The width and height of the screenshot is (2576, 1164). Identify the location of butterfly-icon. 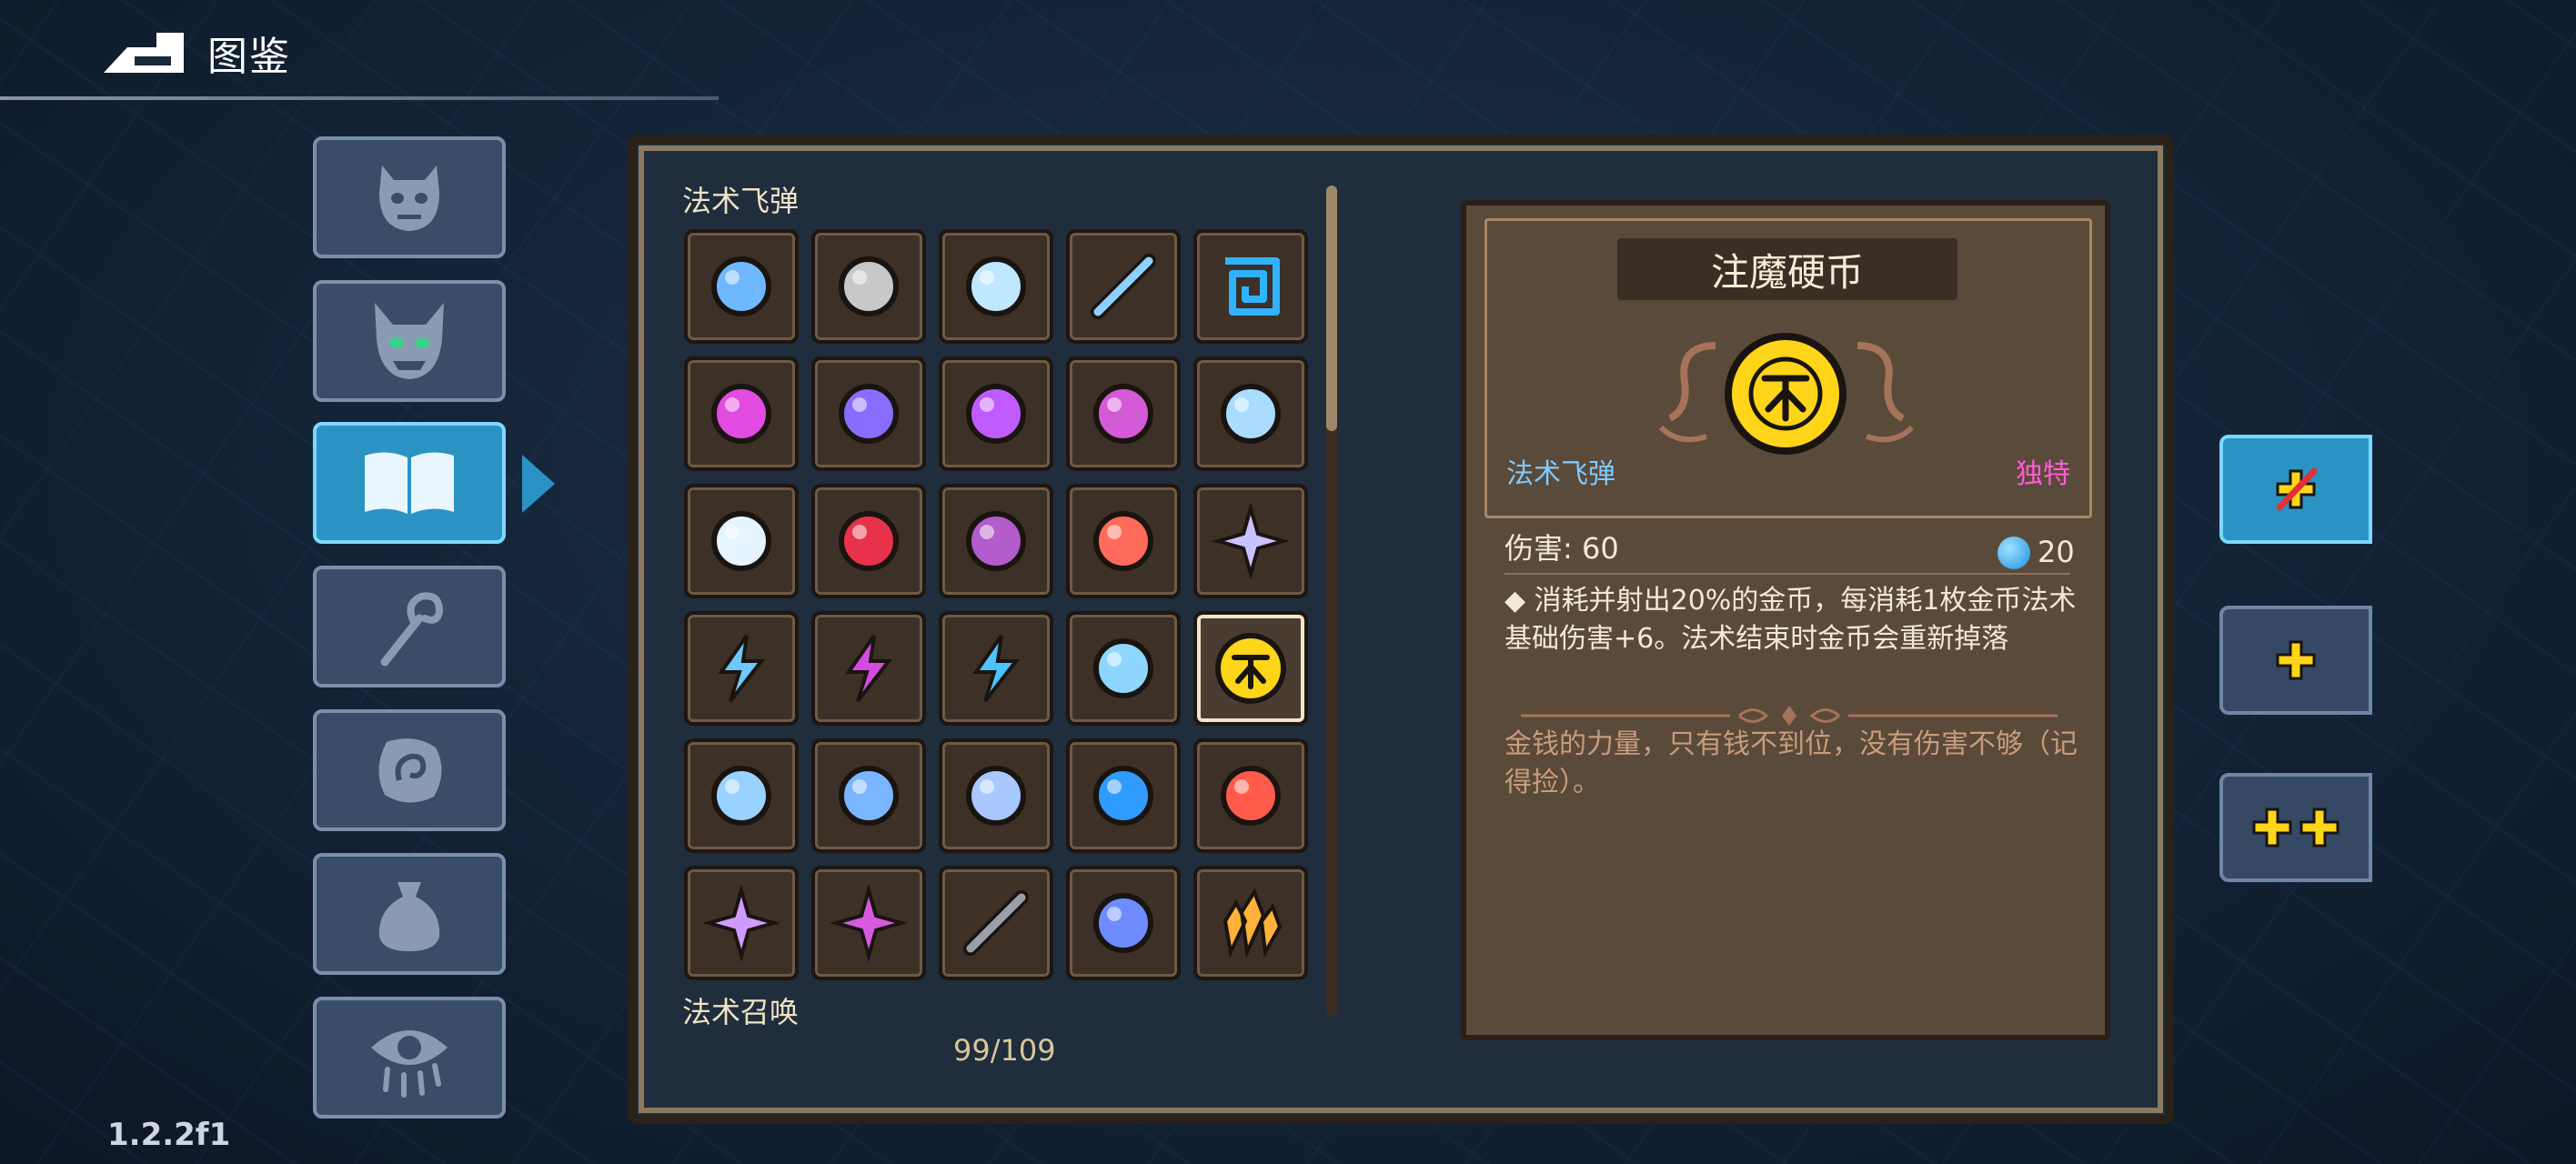
(996, 286).